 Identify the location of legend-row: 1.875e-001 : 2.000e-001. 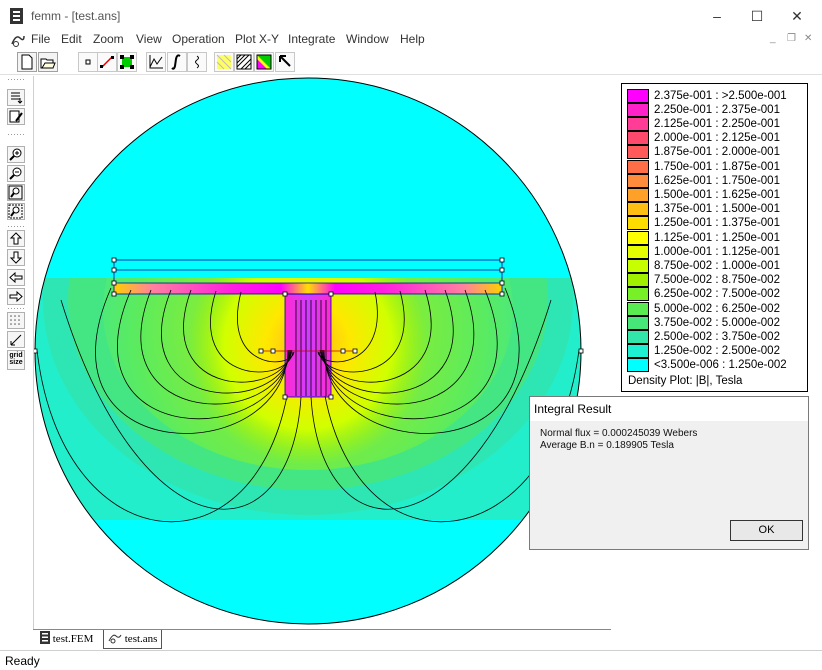
(717, 152).